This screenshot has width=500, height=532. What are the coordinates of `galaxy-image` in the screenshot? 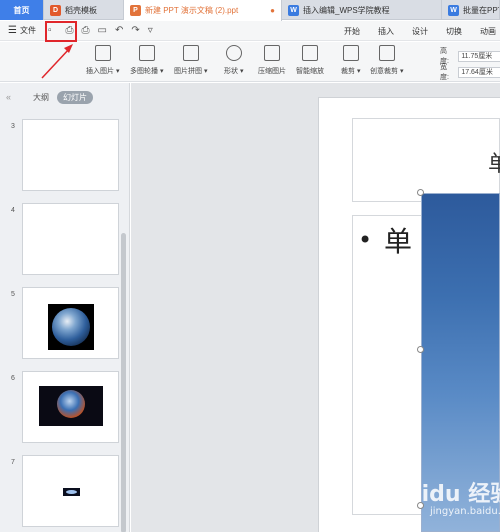 It's located at (71, 492).